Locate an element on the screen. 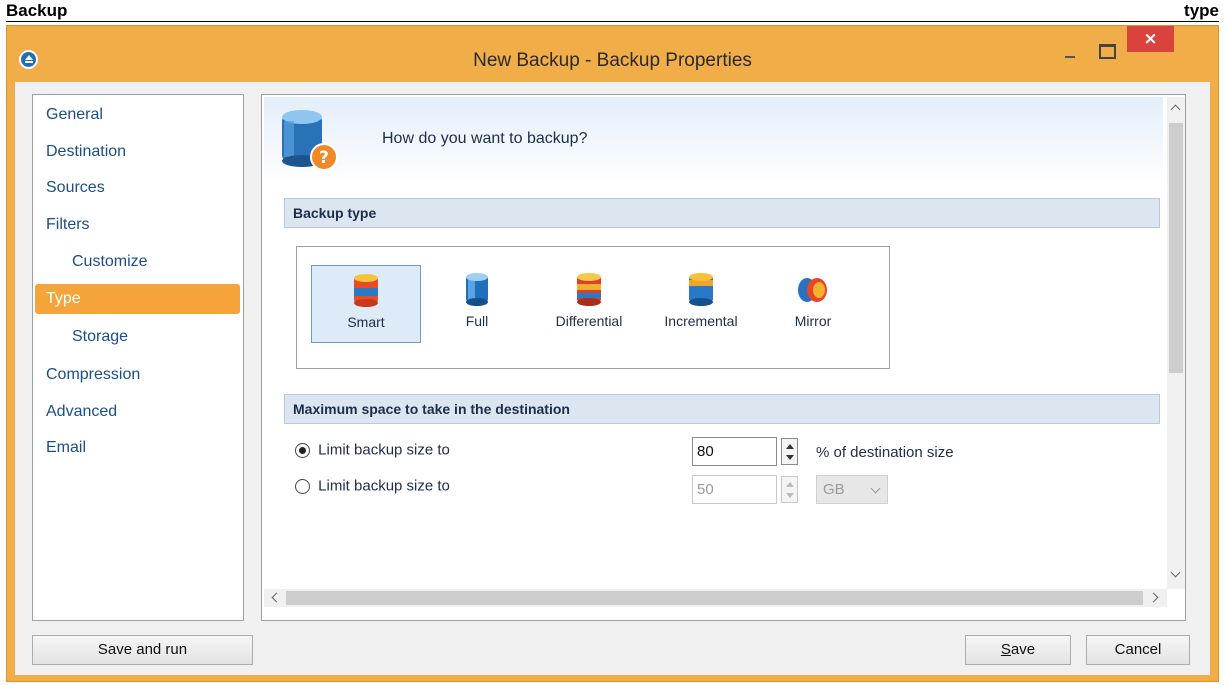 Image resolution: width=1225 pixels, height=685 pixels. type-option-smart: Smart is located at coordinates (366, 304).